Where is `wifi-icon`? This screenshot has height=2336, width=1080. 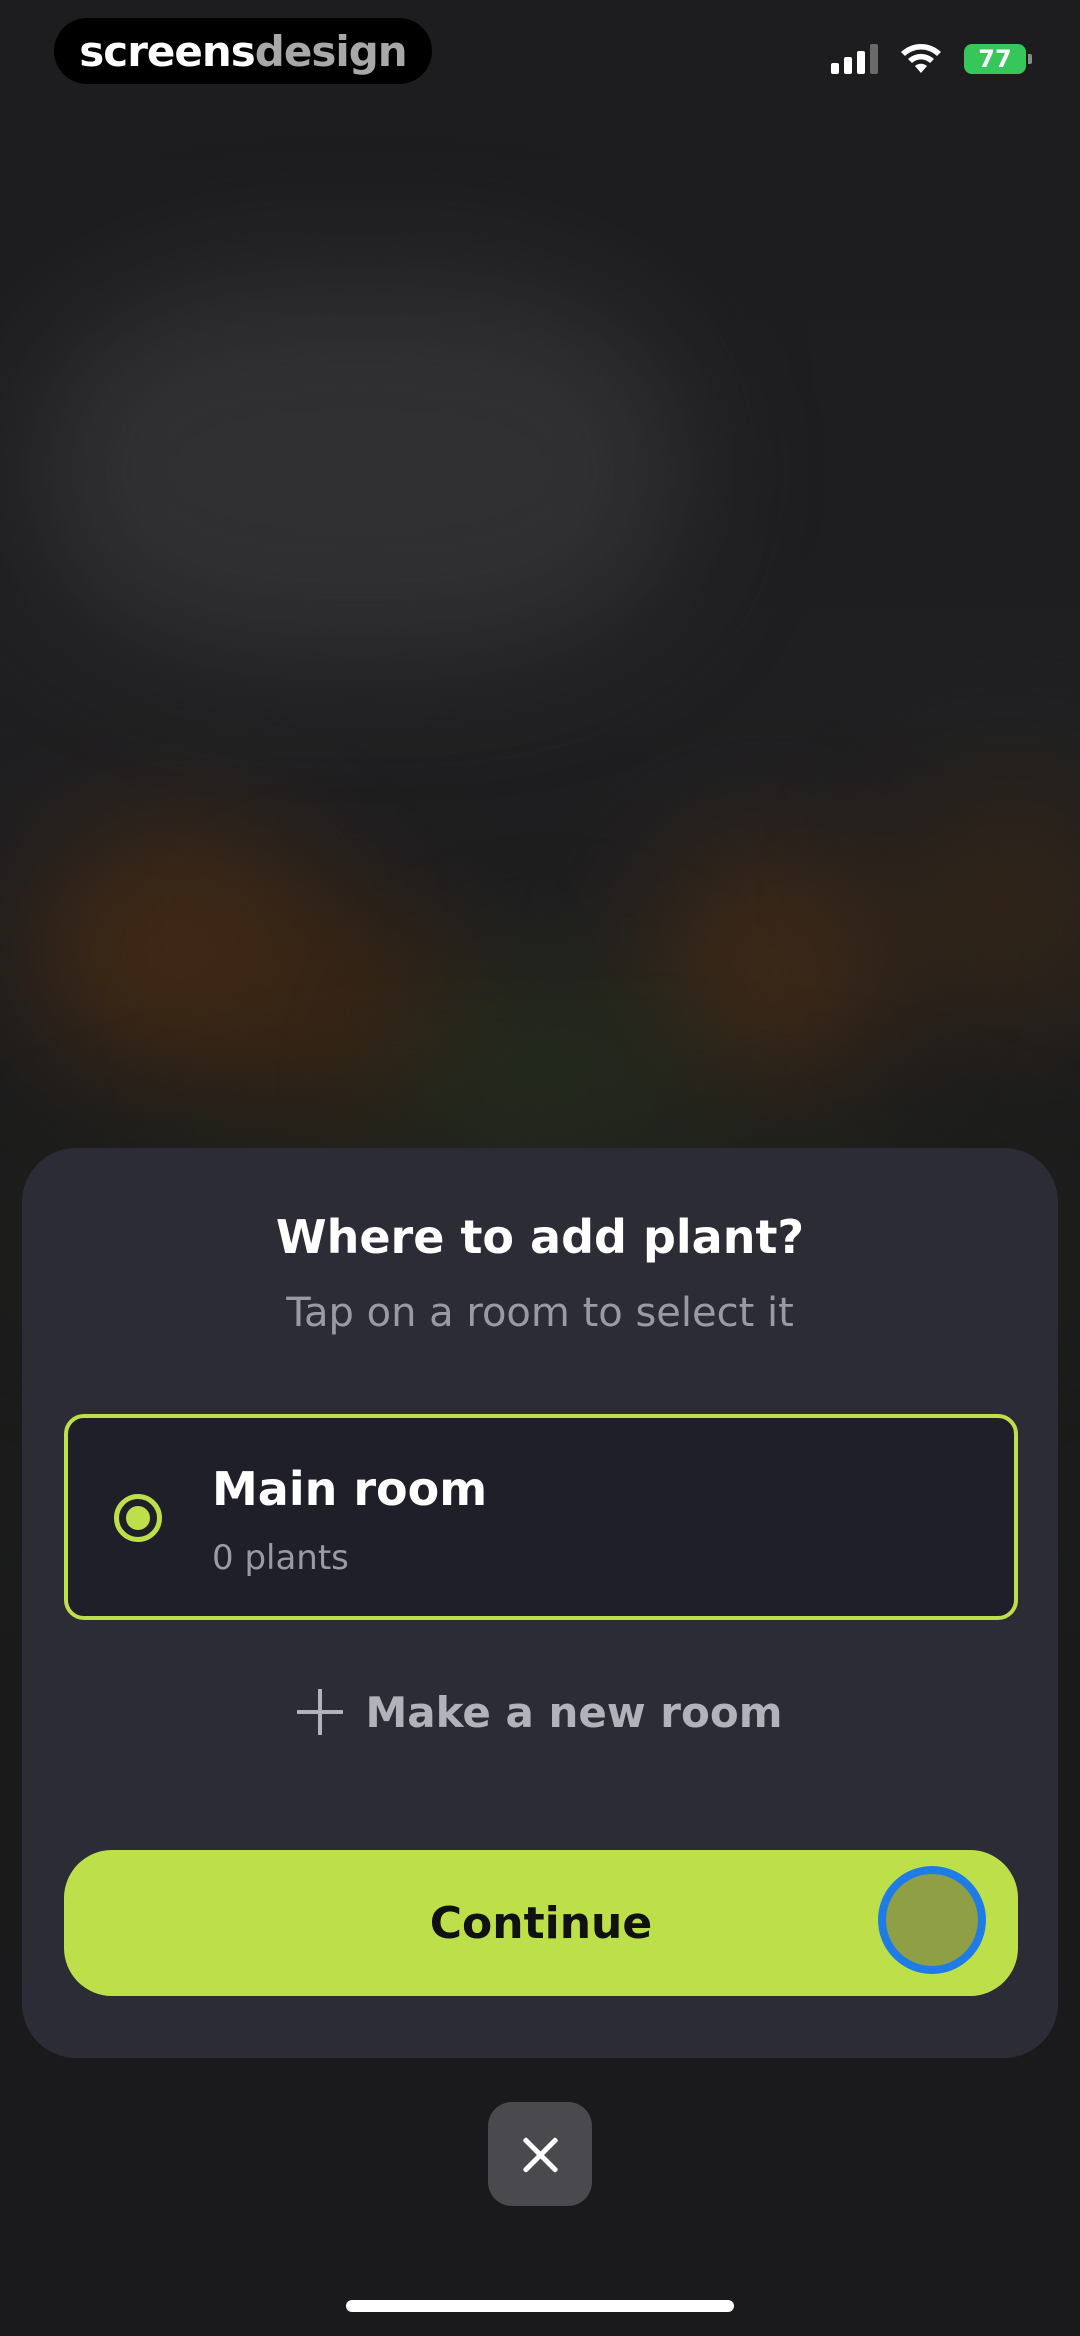
wifi-icon is located at coordinates (921, 58).